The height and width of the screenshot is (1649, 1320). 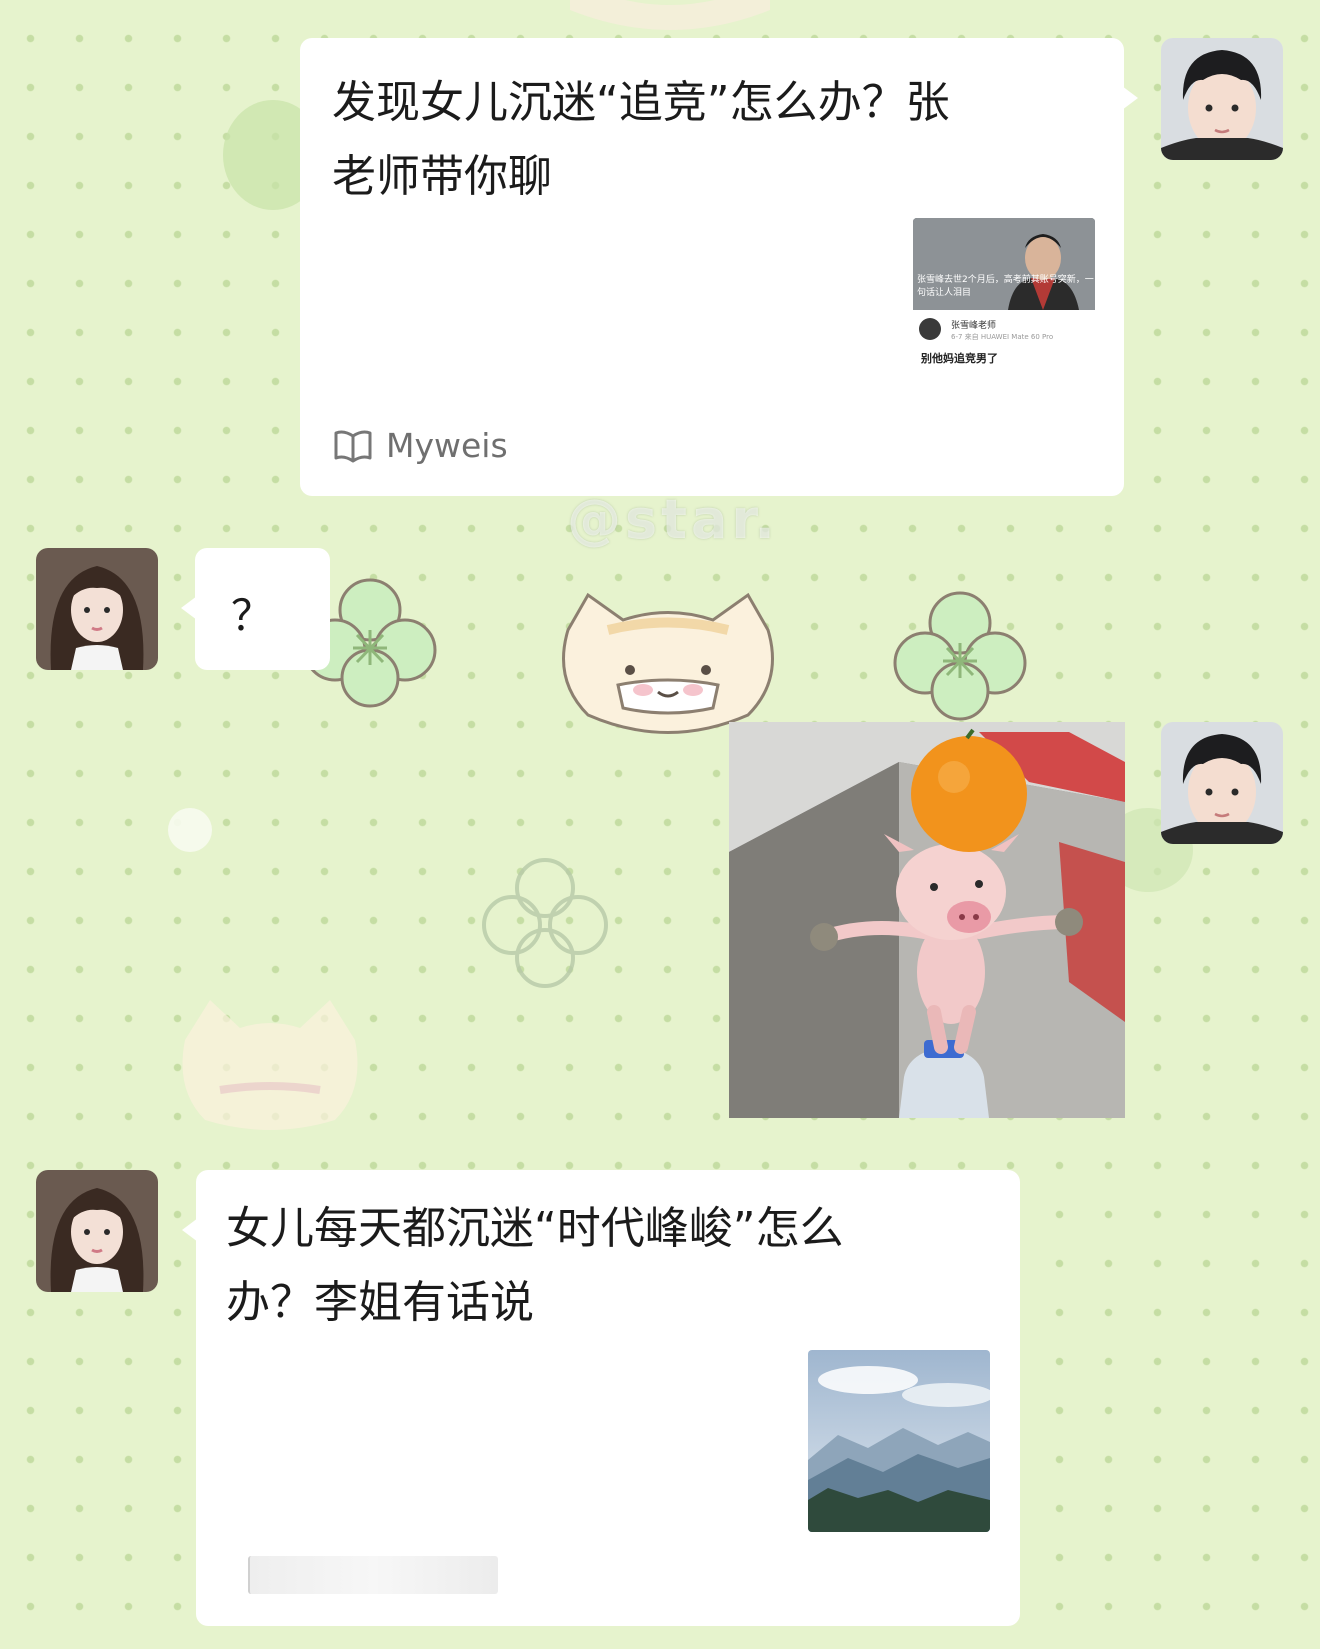 What do you see at coordinates (606, 1266) in the screenshot?
I see `card-title: 女儿每天都沉迷“时代峰峻”怎么 办？李姐有话说` at bounding box center [606, 1266].